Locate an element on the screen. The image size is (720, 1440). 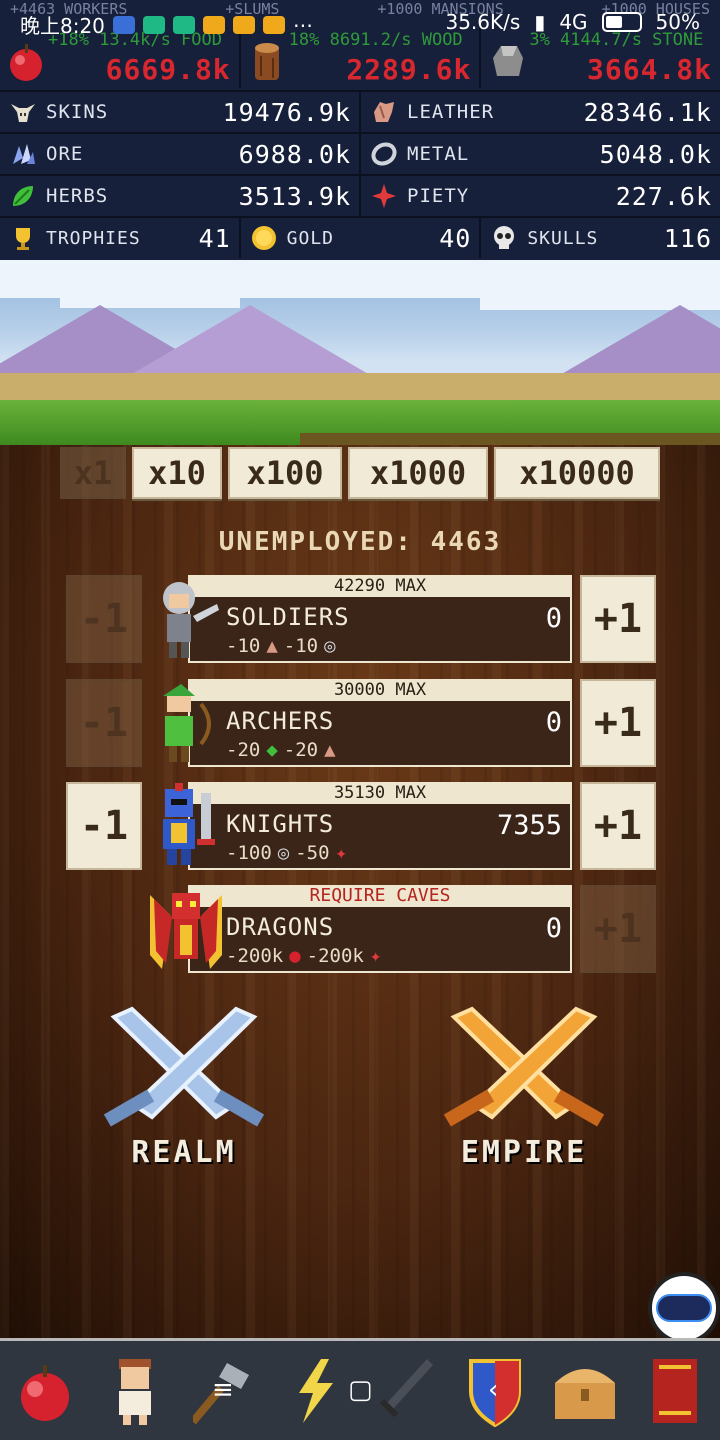
soldiers-cost-metal: -10 is located at coordinates (301, 646).